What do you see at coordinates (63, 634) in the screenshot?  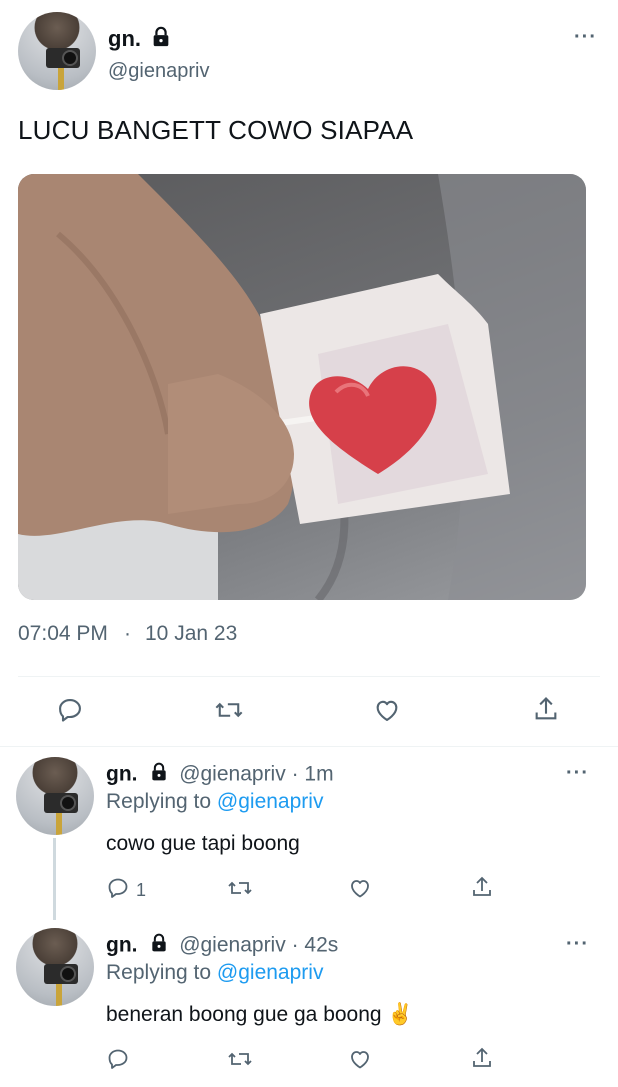 I see `tweet-time: 07:04 PM` at bounding box center [63, 634].